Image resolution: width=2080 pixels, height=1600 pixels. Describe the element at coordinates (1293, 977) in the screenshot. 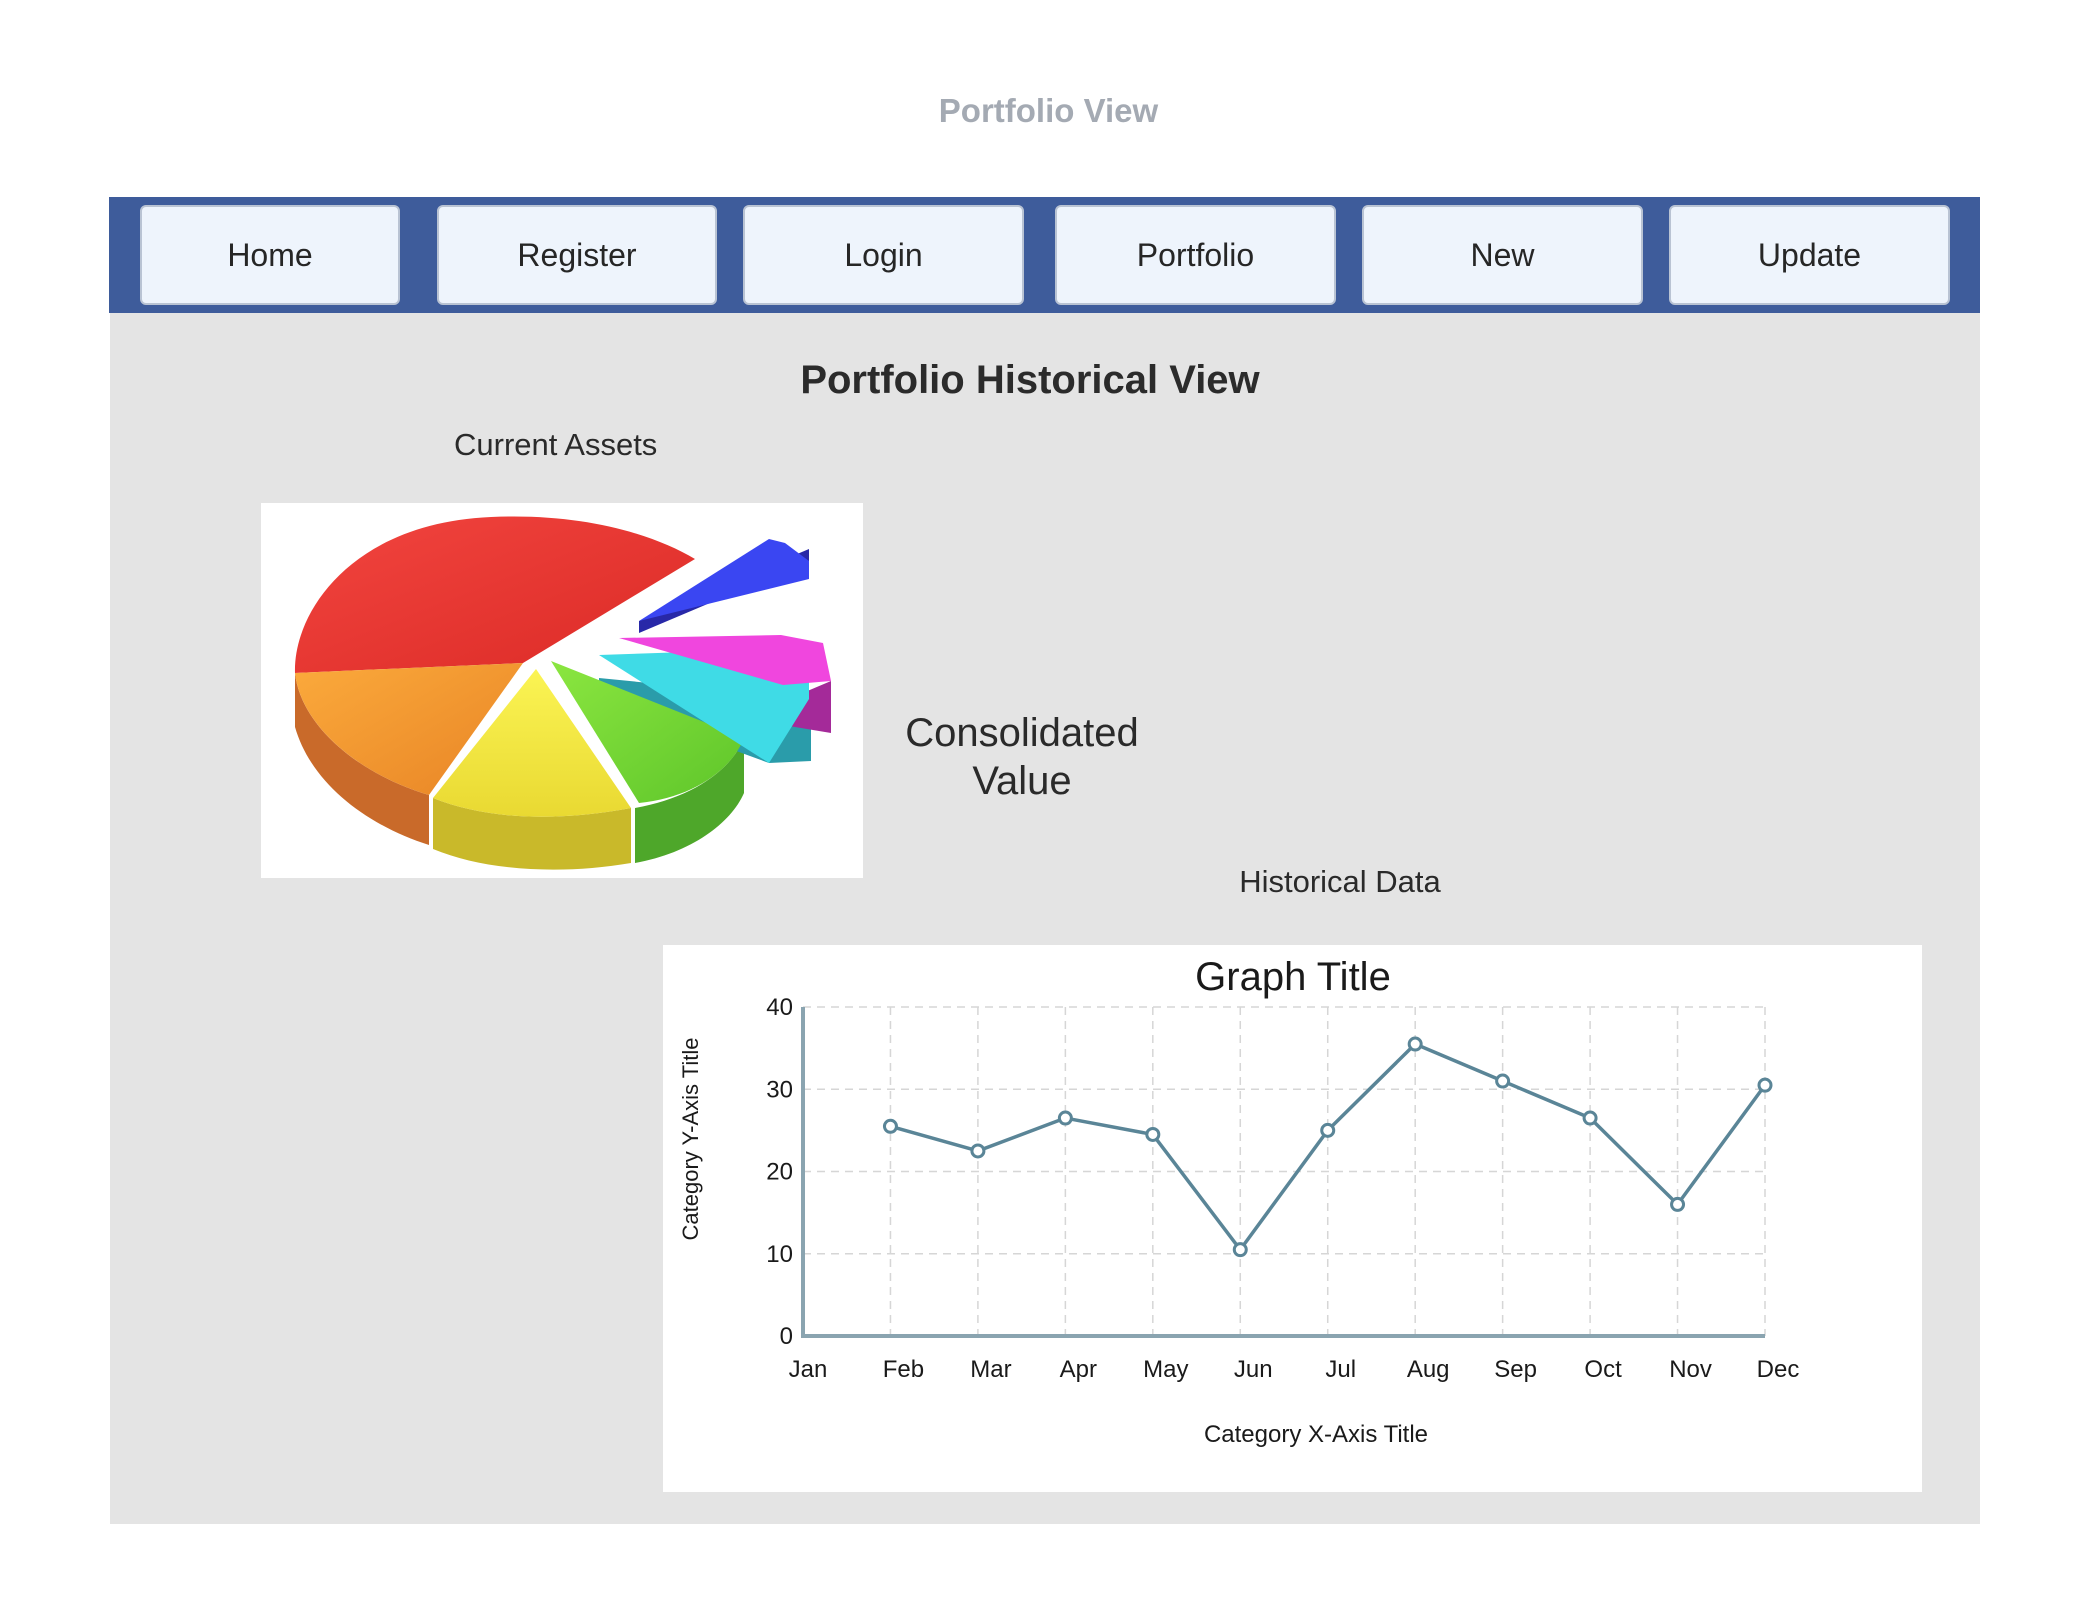

I see `chart-title: Graph Title` at that location.